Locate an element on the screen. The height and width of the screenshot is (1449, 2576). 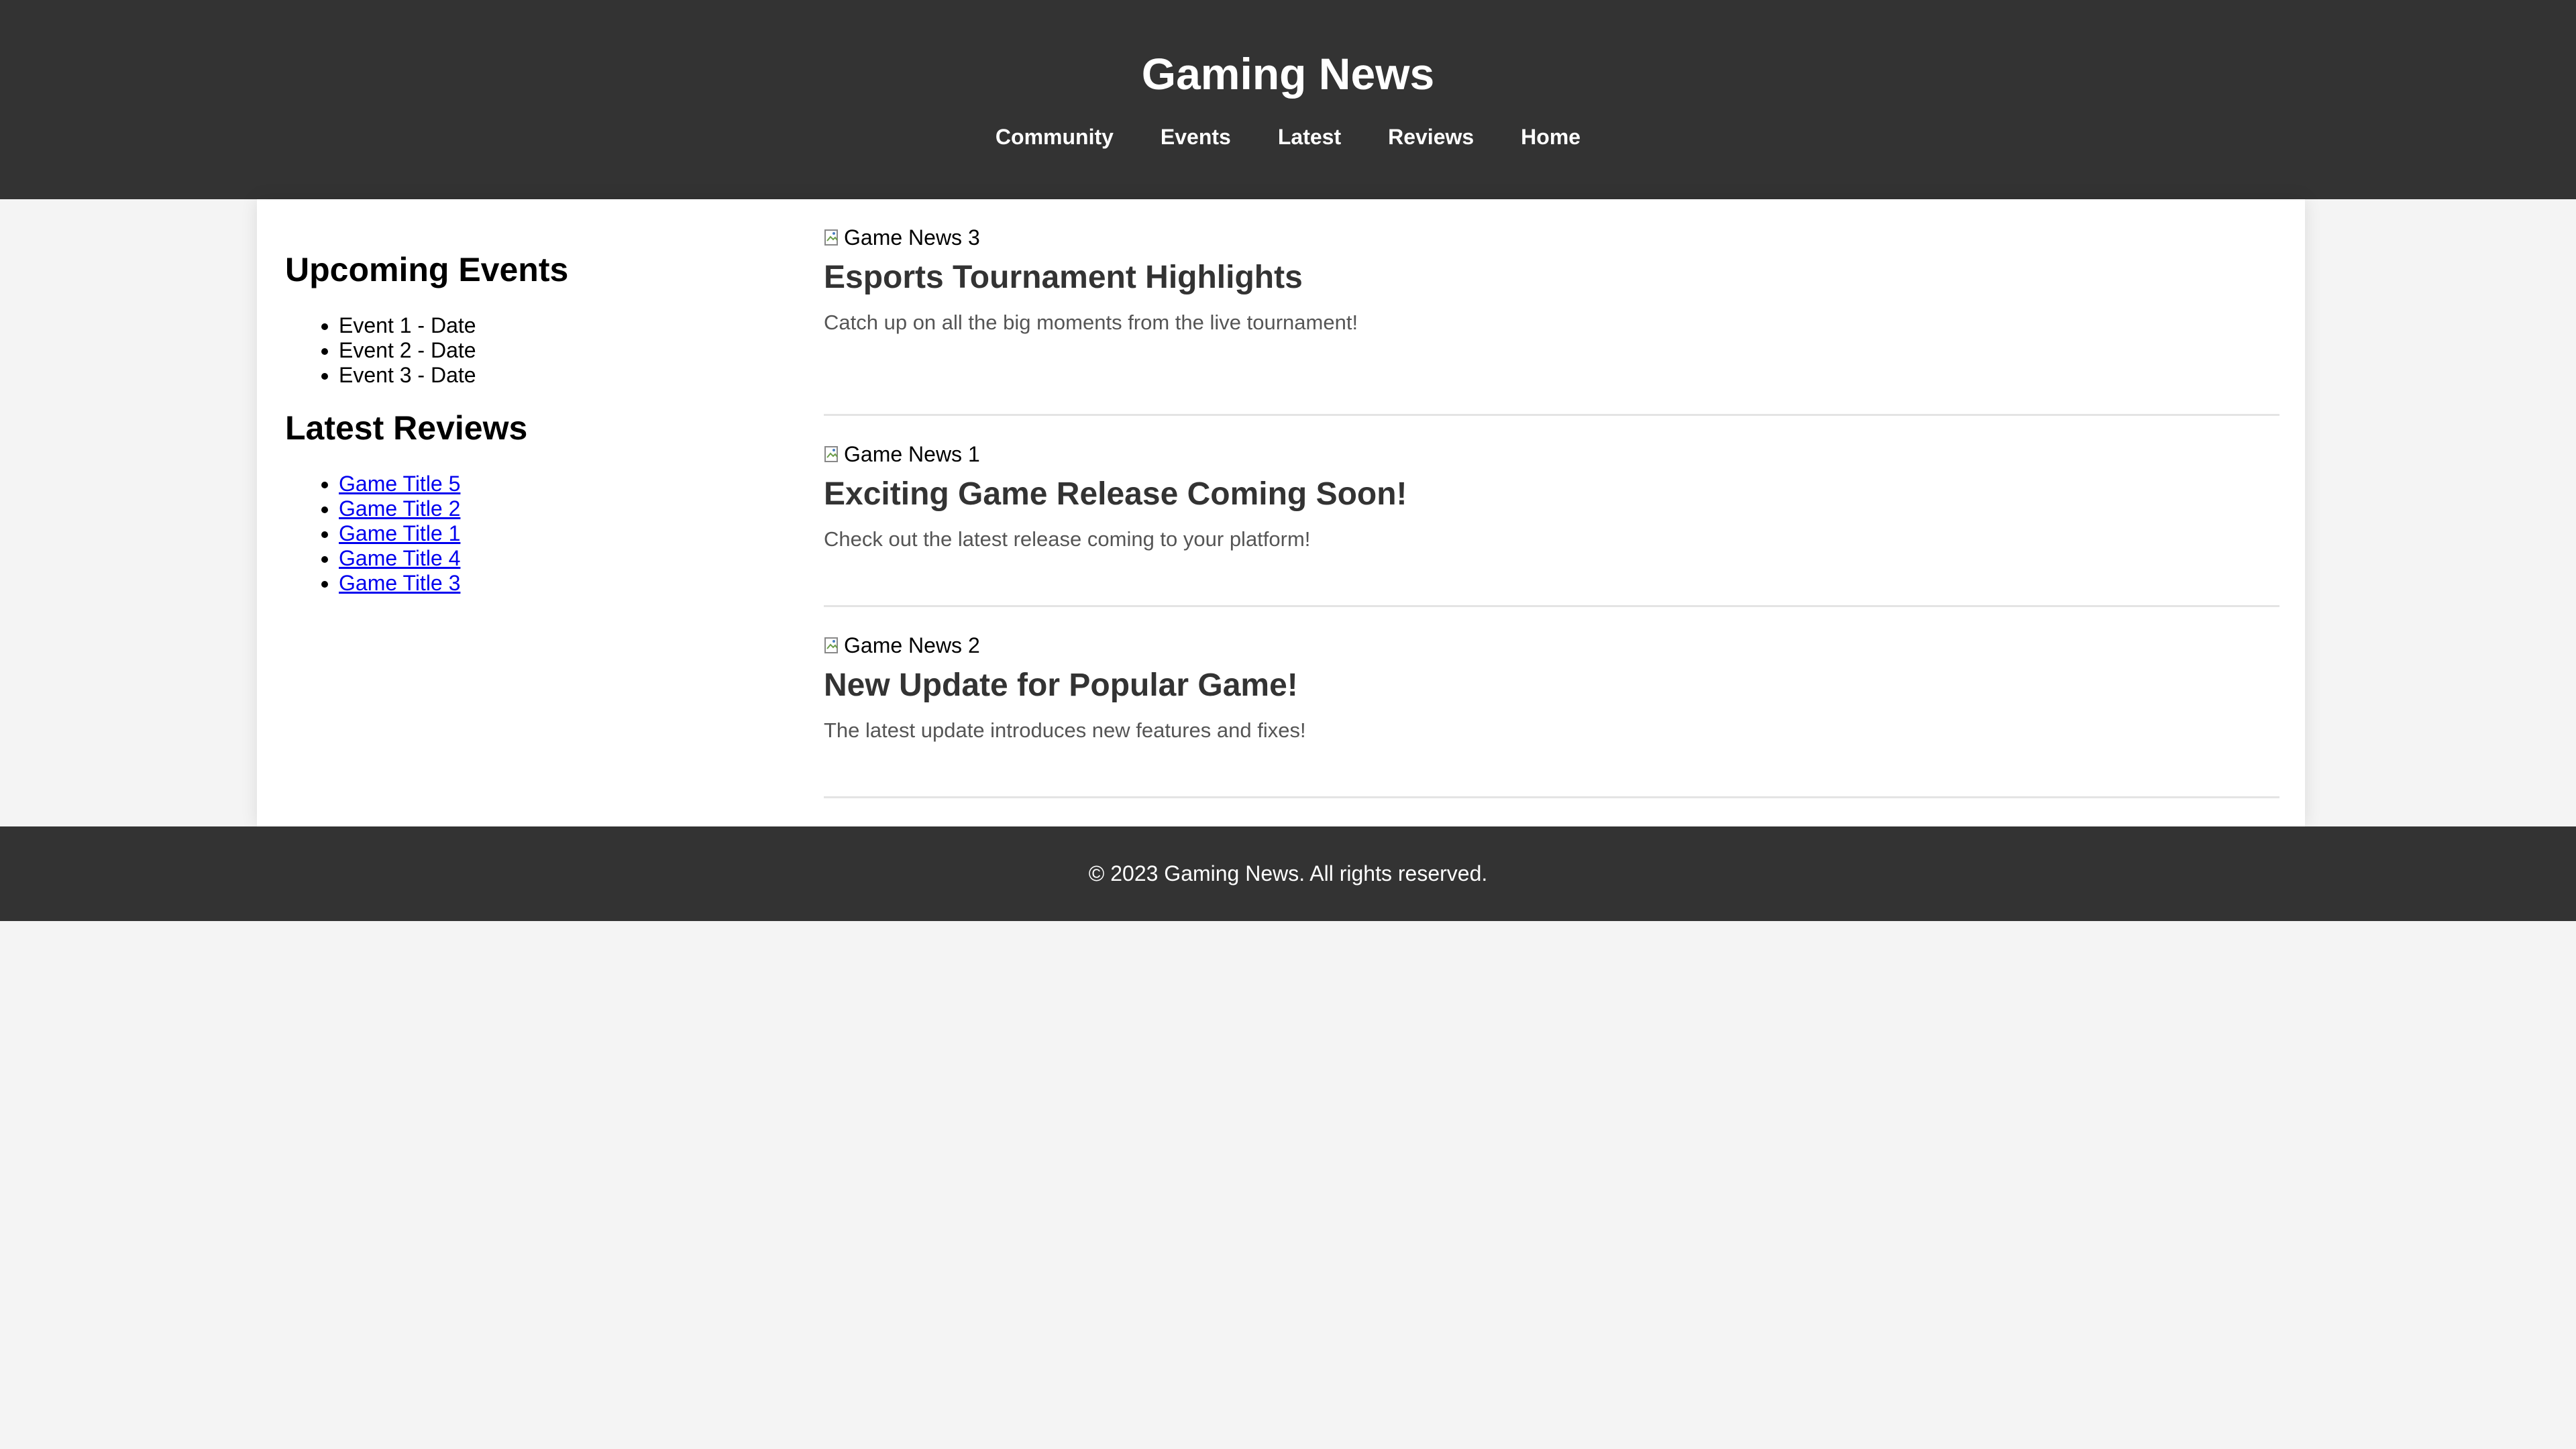
event-item: Event 2 - Date is located at coordinates (567, 350).